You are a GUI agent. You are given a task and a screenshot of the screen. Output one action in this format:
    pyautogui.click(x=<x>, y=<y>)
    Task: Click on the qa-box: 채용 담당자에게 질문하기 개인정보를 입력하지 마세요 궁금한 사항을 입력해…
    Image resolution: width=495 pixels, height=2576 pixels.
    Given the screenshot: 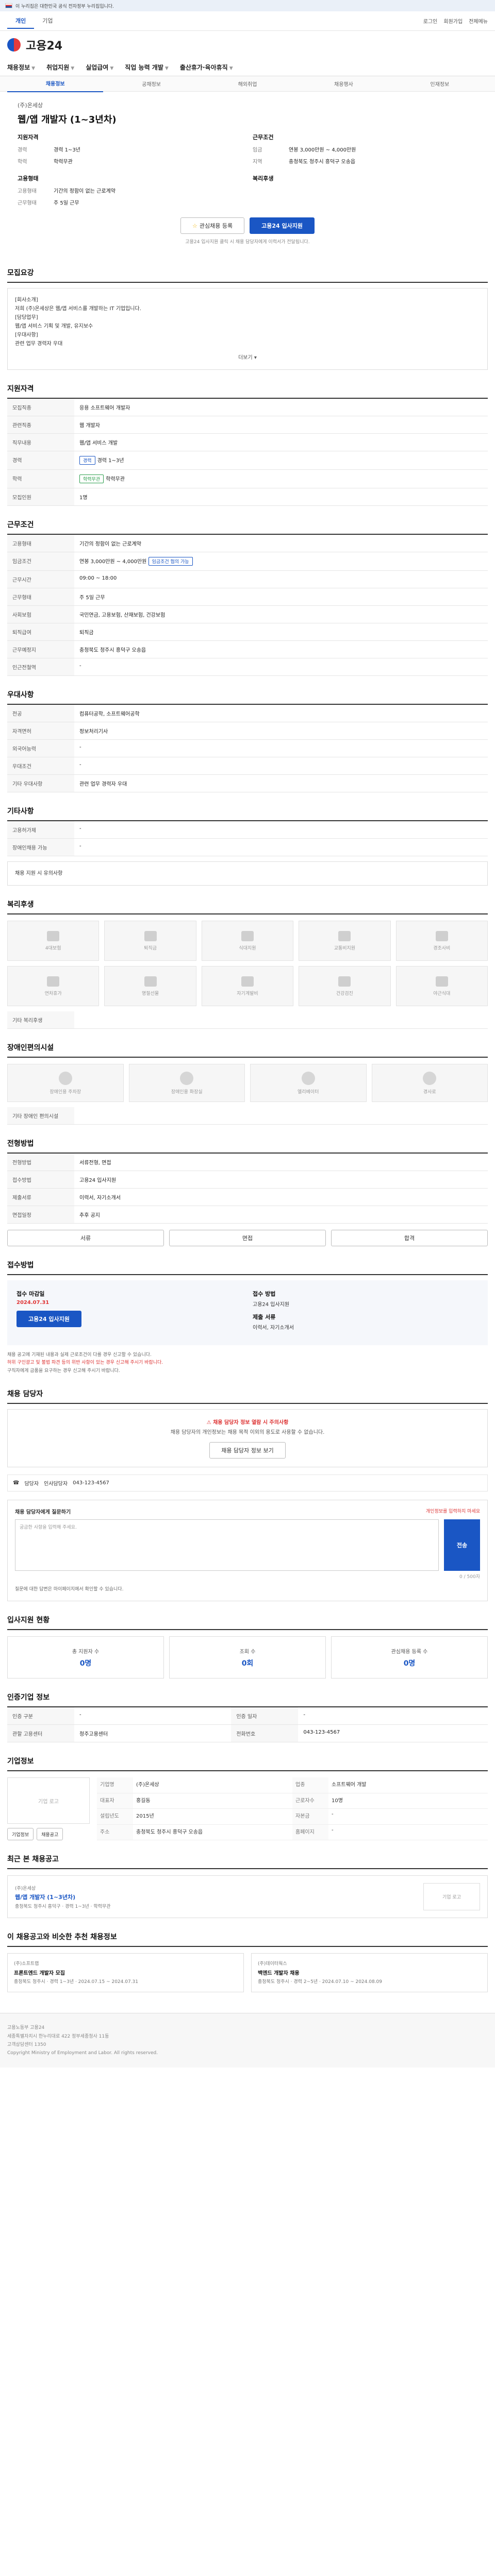 What is the action you would take?
    pyautogui.click(x=247, y=1550)
    